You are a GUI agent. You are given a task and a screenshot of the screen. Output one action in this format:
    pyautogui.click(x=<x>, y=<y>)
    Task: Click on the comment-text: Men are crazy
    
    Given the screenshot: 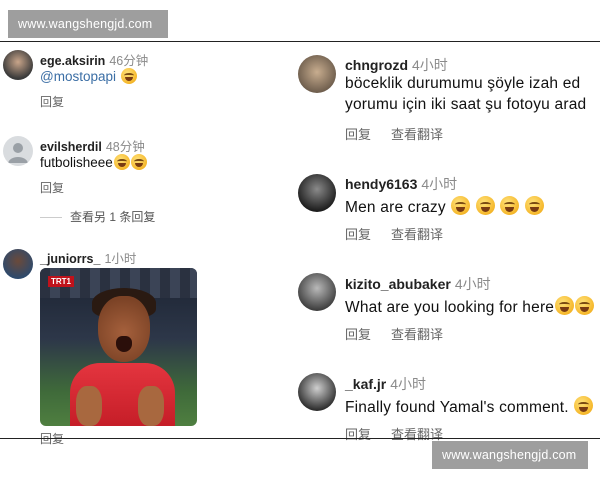 What is the action you would take?
    pyautogui.click(x=444, y=206)
    